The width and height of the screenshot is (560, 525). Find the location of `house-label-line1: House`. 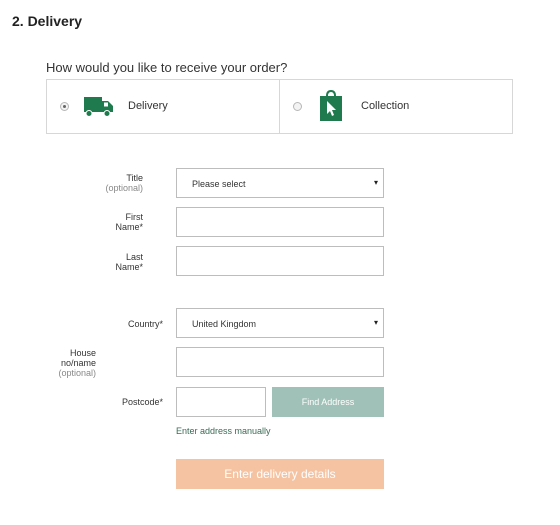

house-label-line1: House is located at coordinates (82, 353).